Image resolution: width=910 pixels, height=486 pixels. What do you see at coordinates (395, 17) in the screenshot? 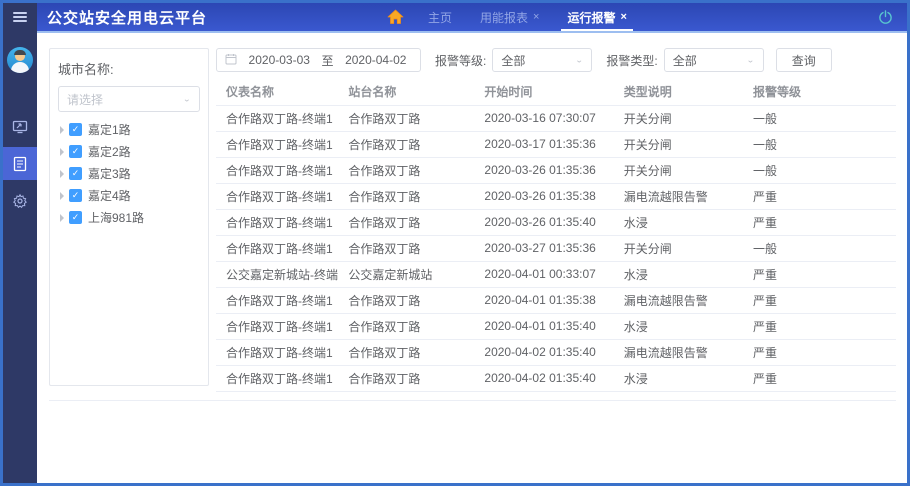
I see `home-icon` at bounding box center [395, 17].